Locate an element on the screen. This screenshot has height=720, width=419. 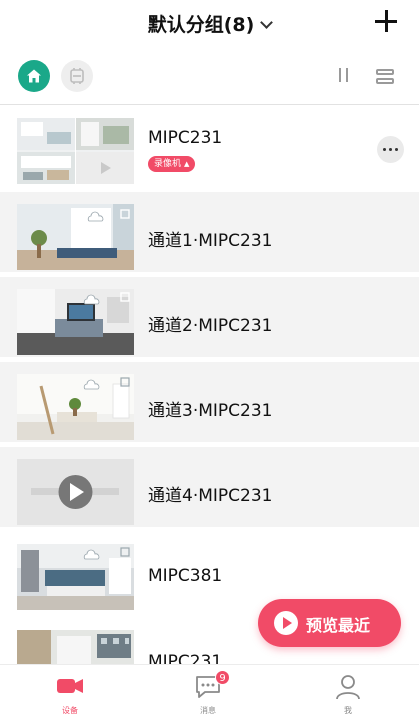
header: 默认分组(8) is located at coordinates (209, 24).